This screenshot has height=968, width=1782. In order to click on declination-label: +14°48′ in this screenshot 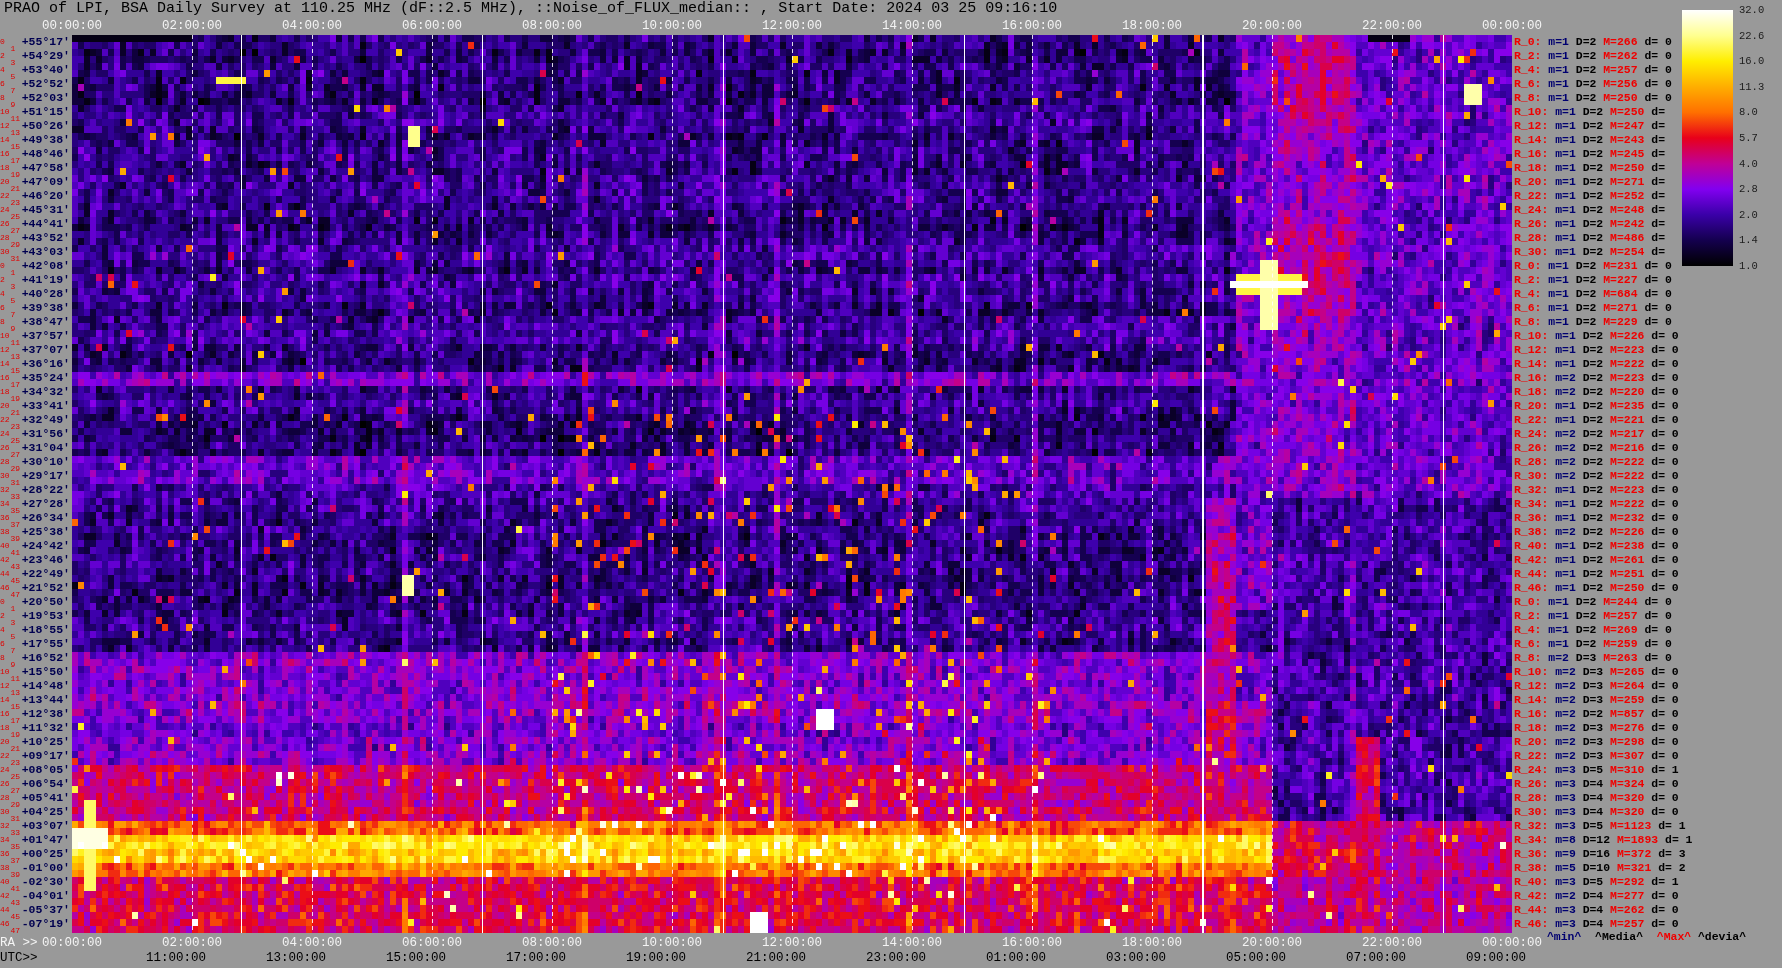, I will do `click(45, 686)`.